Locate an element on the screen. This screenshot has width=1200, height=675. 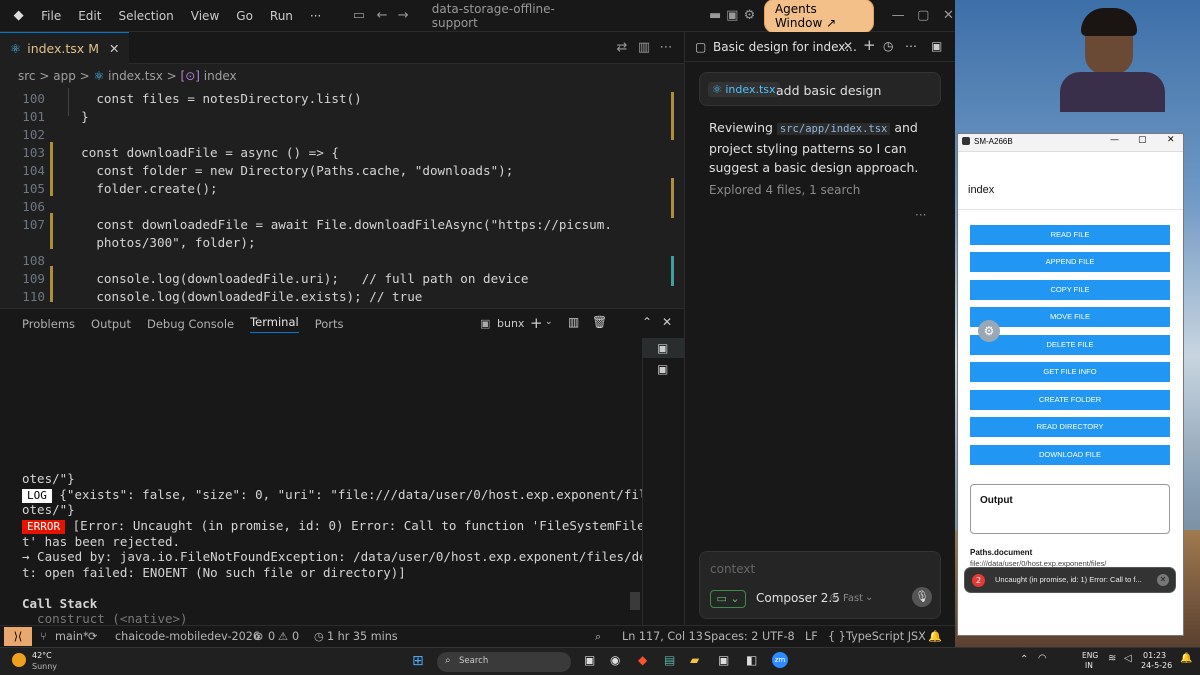
weather-icon is located at coordinates (19, 660).